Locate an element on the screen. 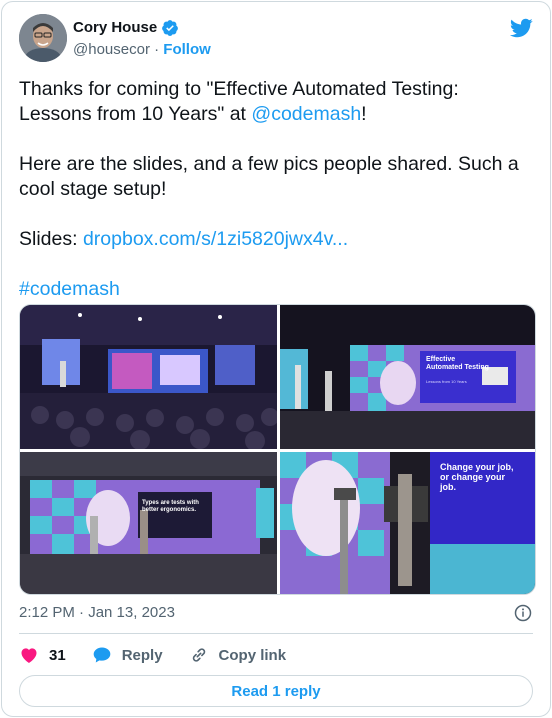 Image resolution: width=552 pixels, height=718 pixels. tweet-text-line1-suffix: ! is located at coordinates (364, 114).